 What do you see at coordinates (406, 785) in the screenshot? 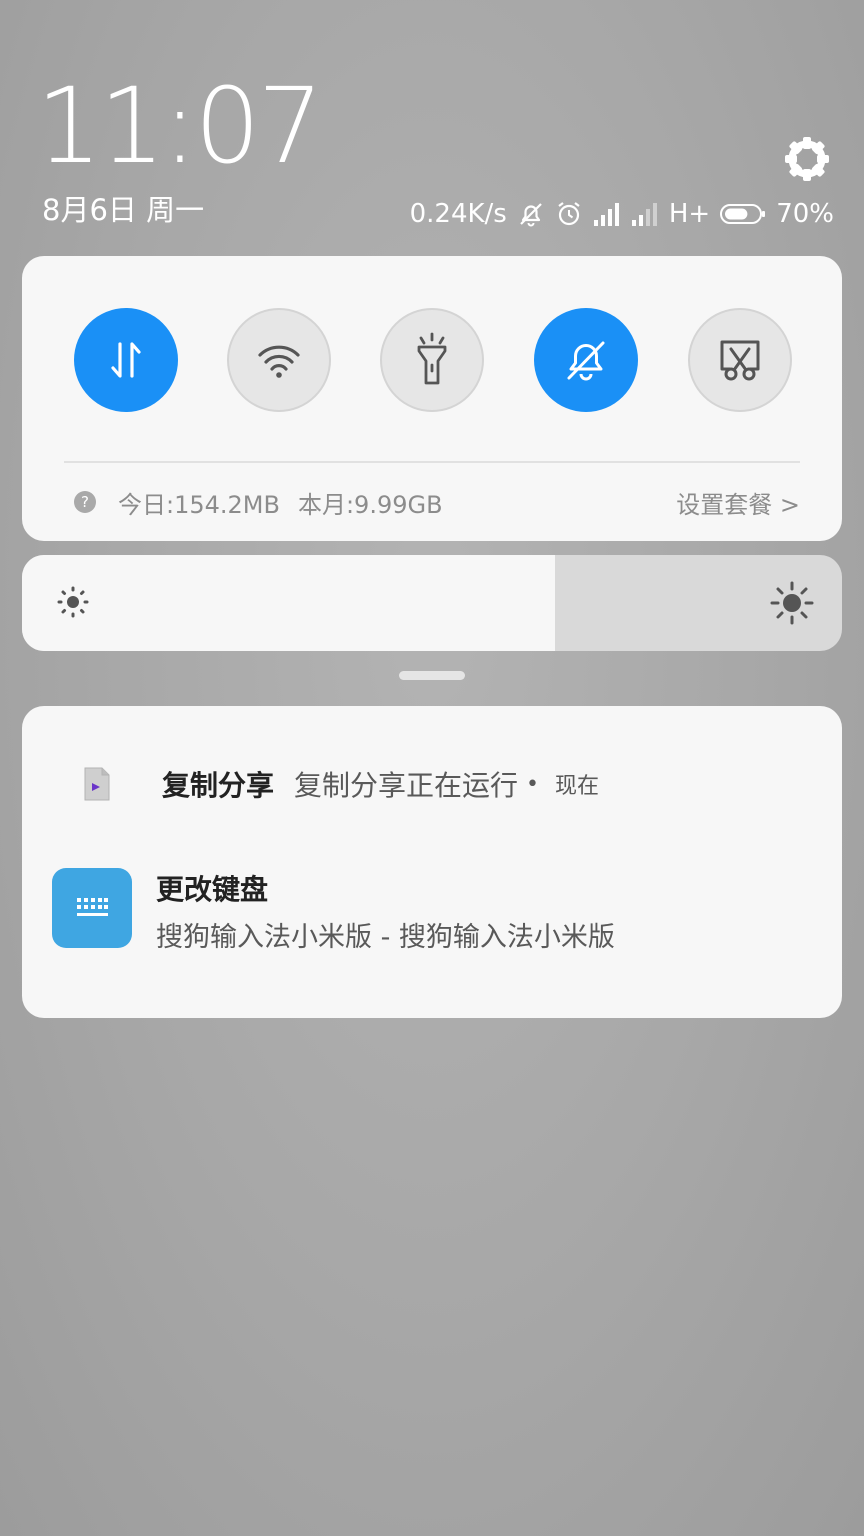
I see `notification-text: 复制分享正在运行` at bounding box center [406, 785].